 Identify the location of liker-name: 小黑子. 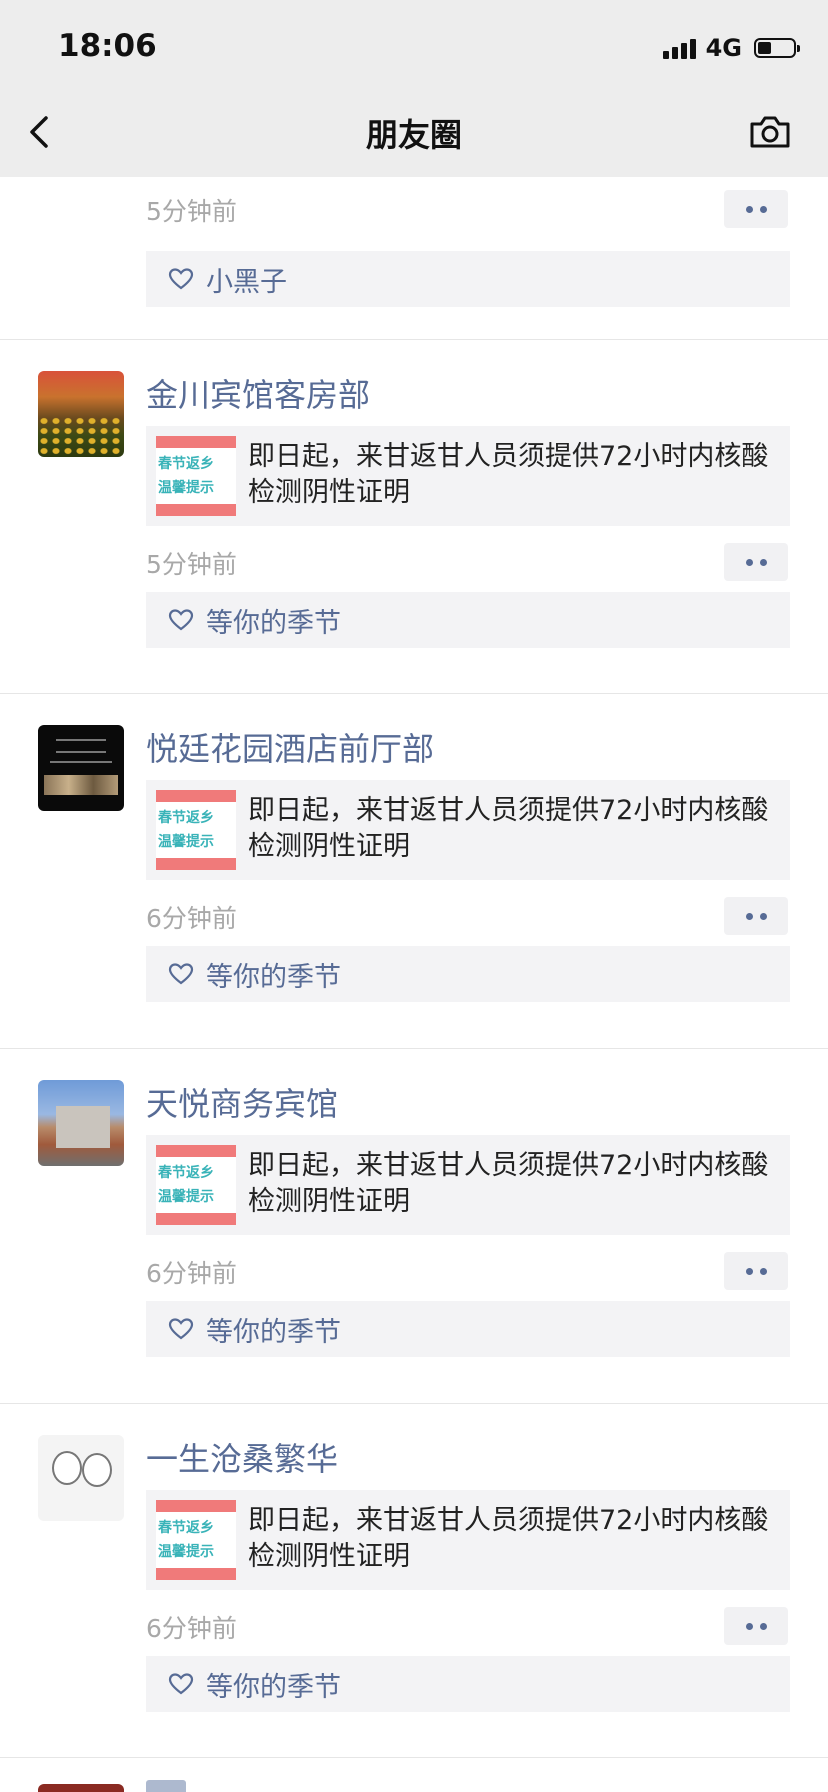
(246, 279).